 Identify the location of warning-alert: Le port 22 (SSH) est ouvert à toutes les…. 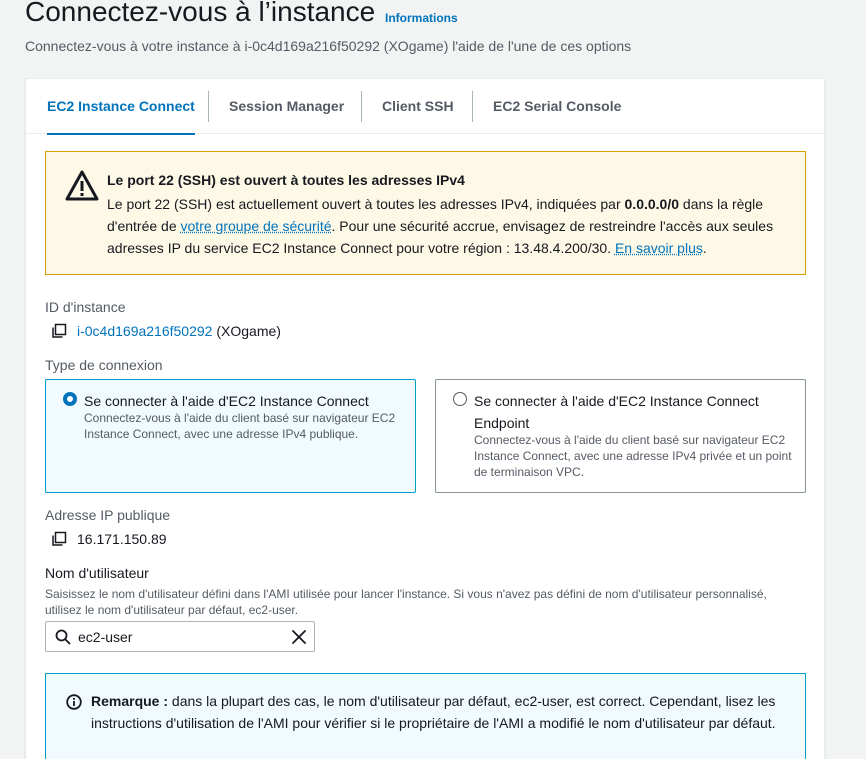
(425, 213).